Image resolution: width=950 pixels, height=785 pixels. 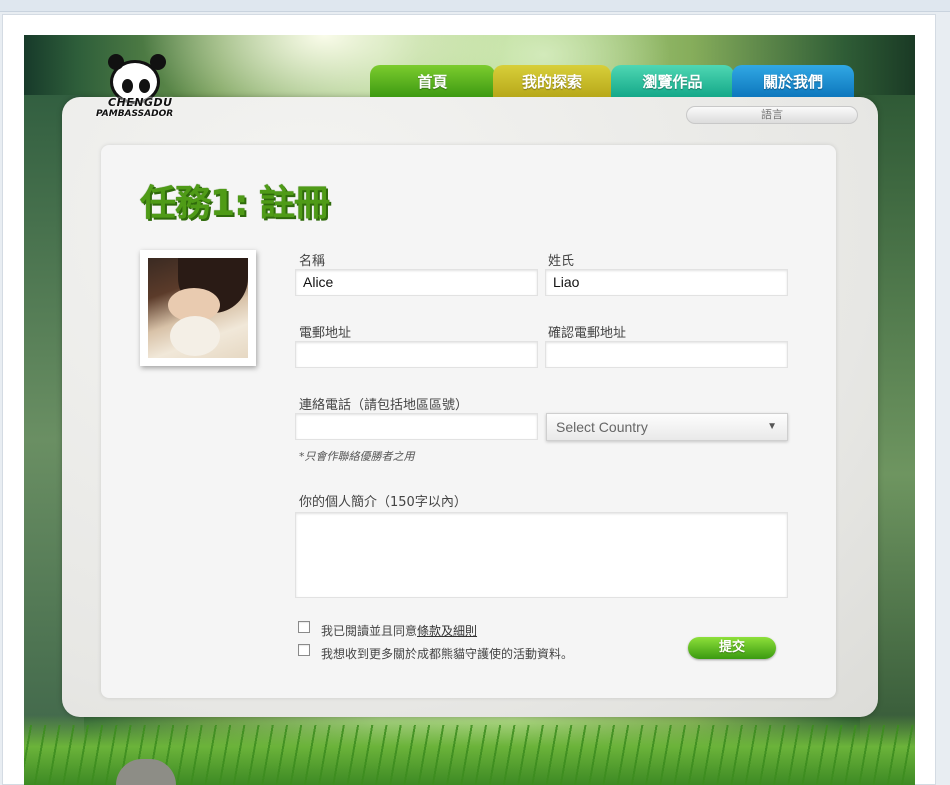 What do you see at coordinates (312, 261) in the screenshot?
I see `first-name-label: 名稱` at bounding box center [312, 261].